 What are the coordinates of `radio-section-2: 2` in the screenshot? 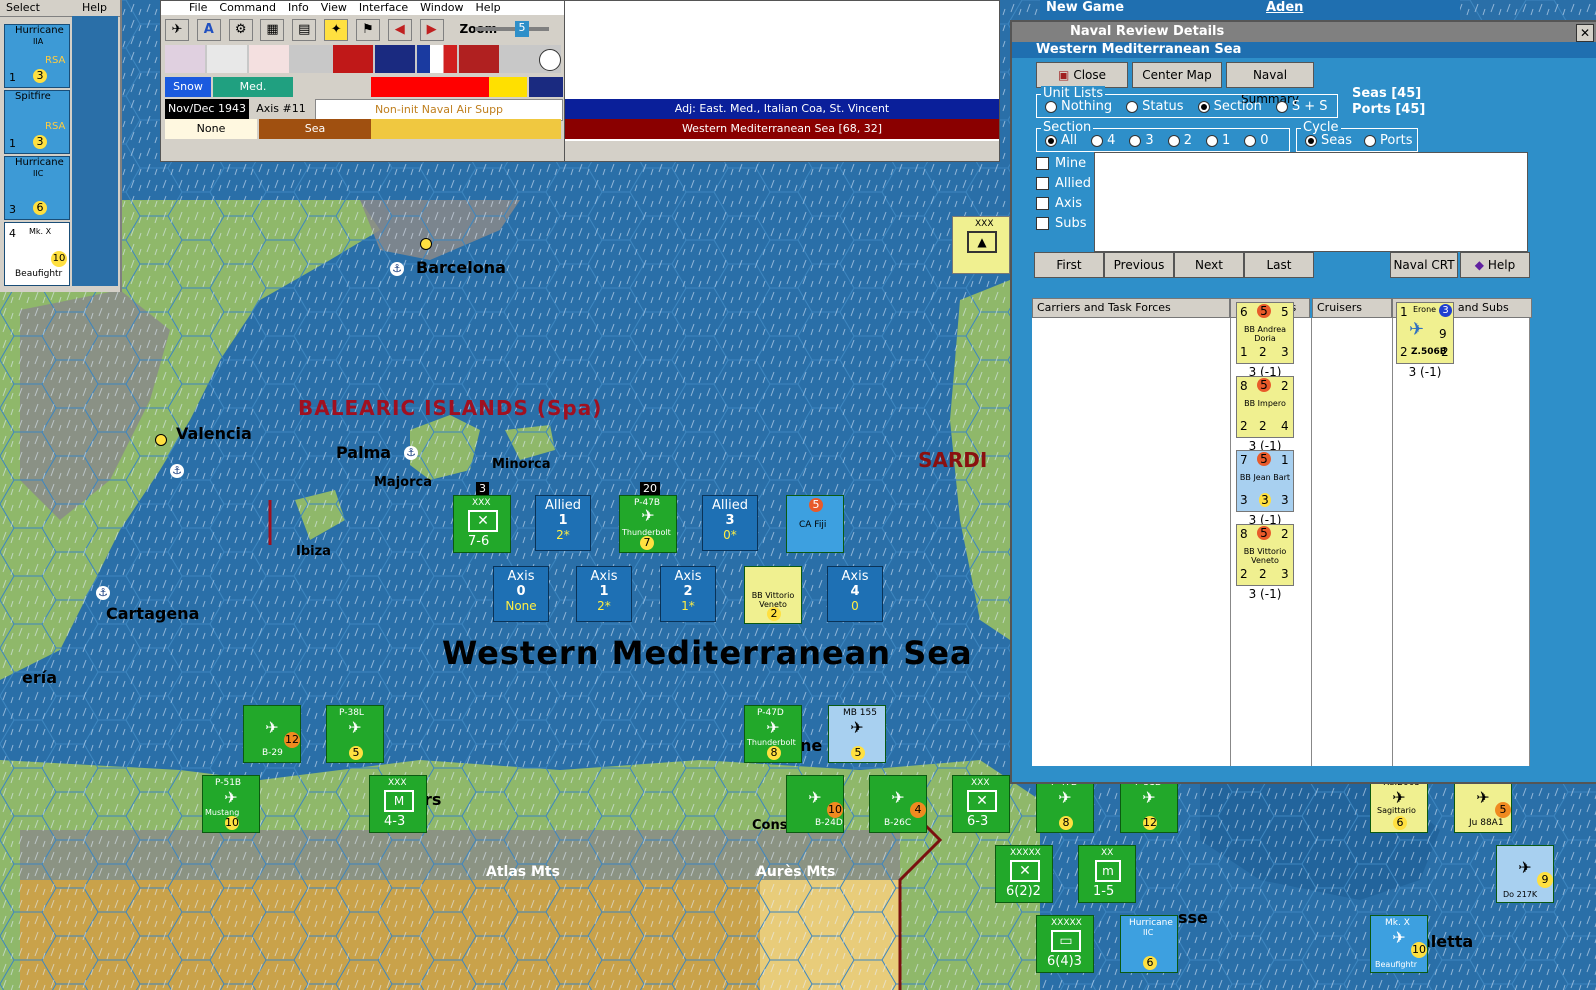 It's located at (1179, 140).